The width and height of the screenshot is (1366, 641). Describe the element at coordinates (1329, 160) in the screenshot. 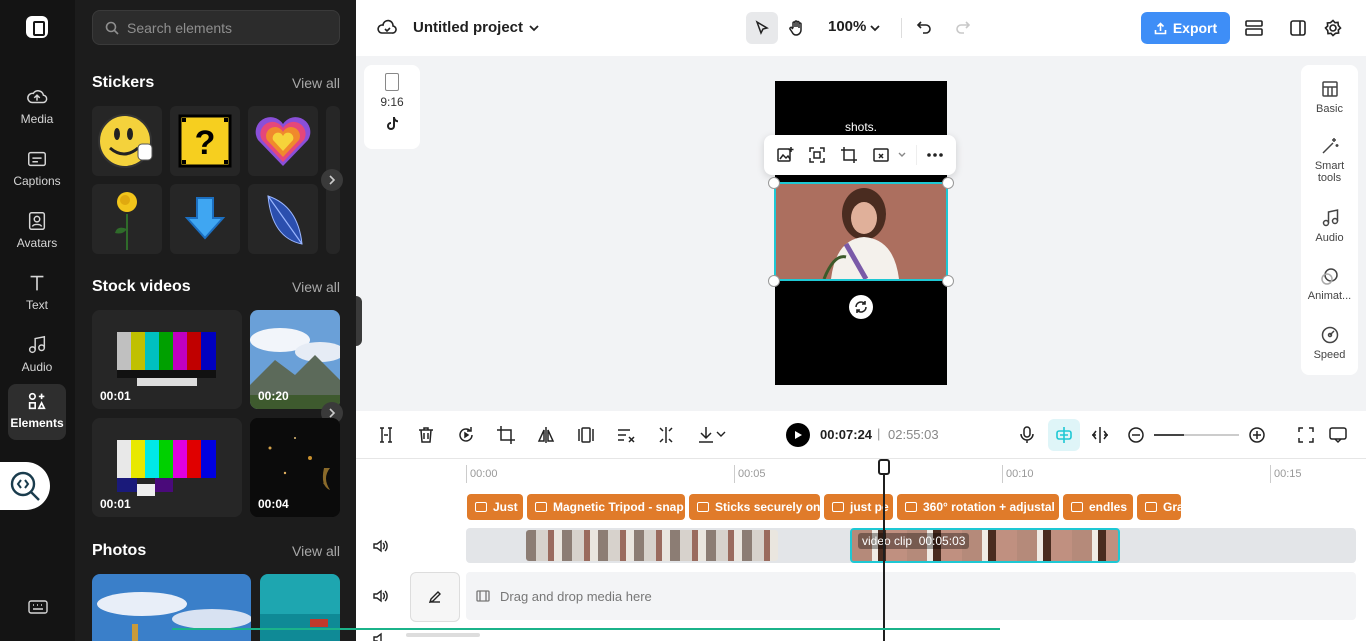

I see `right-item-smart-tools: Smart tools` at that location.